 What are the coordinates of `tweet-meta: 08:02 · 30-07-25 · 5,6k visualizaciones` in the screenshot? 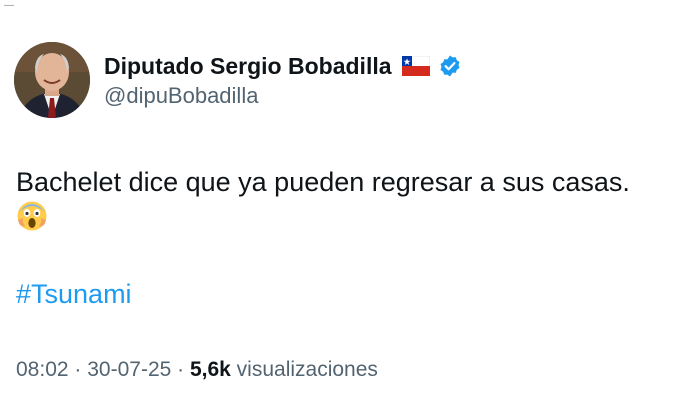 It's located at (197, 370).